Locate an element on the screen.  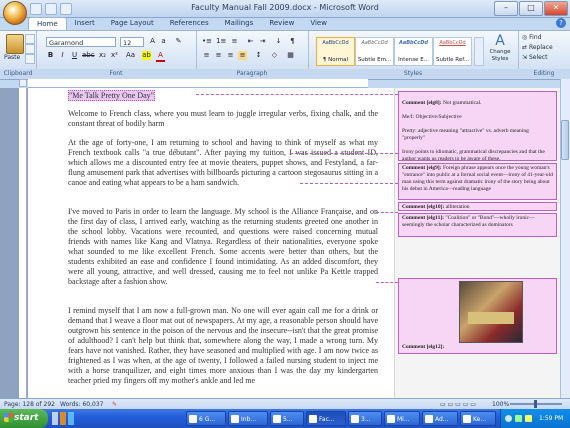
find-button: ◎ Find is located at coordinates (531, 37).